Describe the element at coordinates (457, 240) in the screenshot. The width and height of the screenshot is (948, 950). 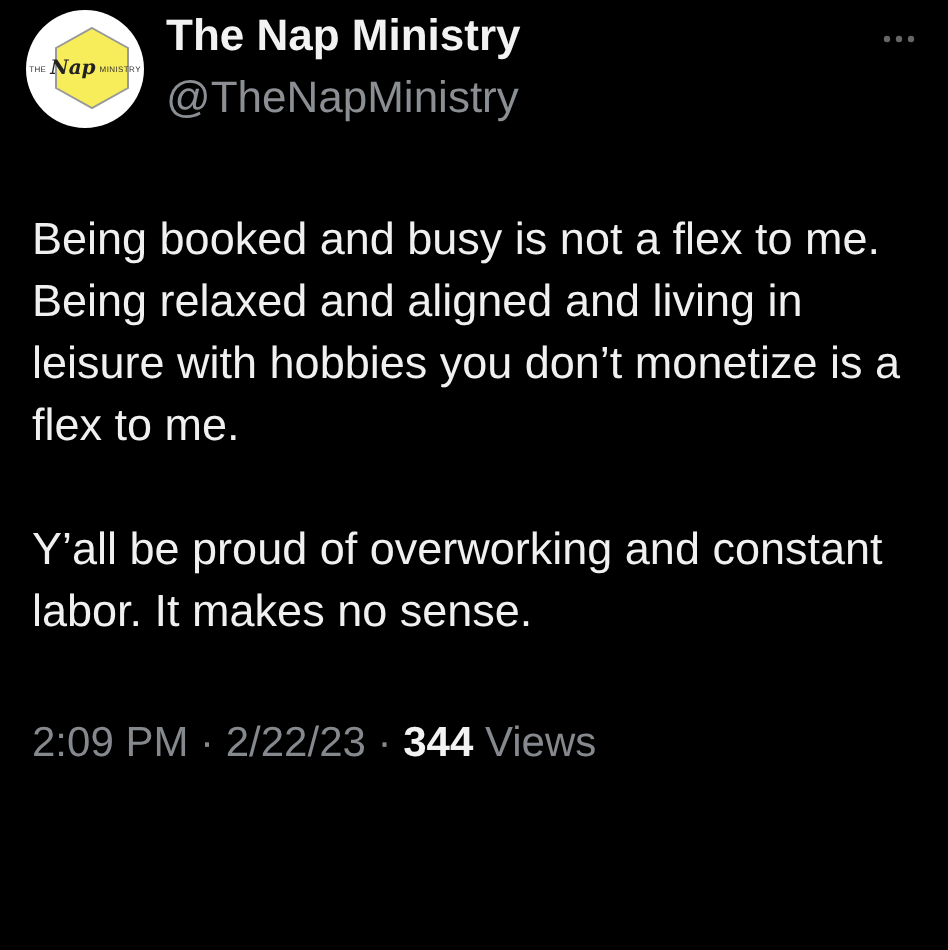
I see `tweet-text: Being booked and busy is not a flex to me.` at that location.